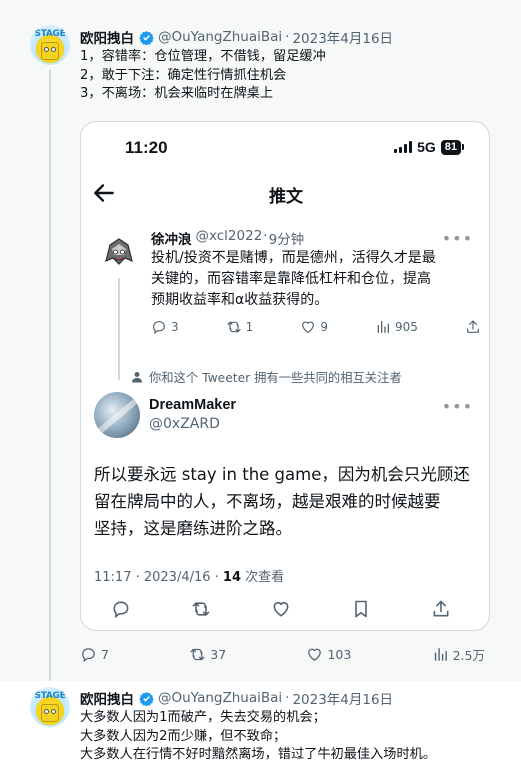 The width and height of the screenshot is (521, 779). I want to click on tweet-line: 3，不离场：机会来临时在牌桌上, so click(177, 93).